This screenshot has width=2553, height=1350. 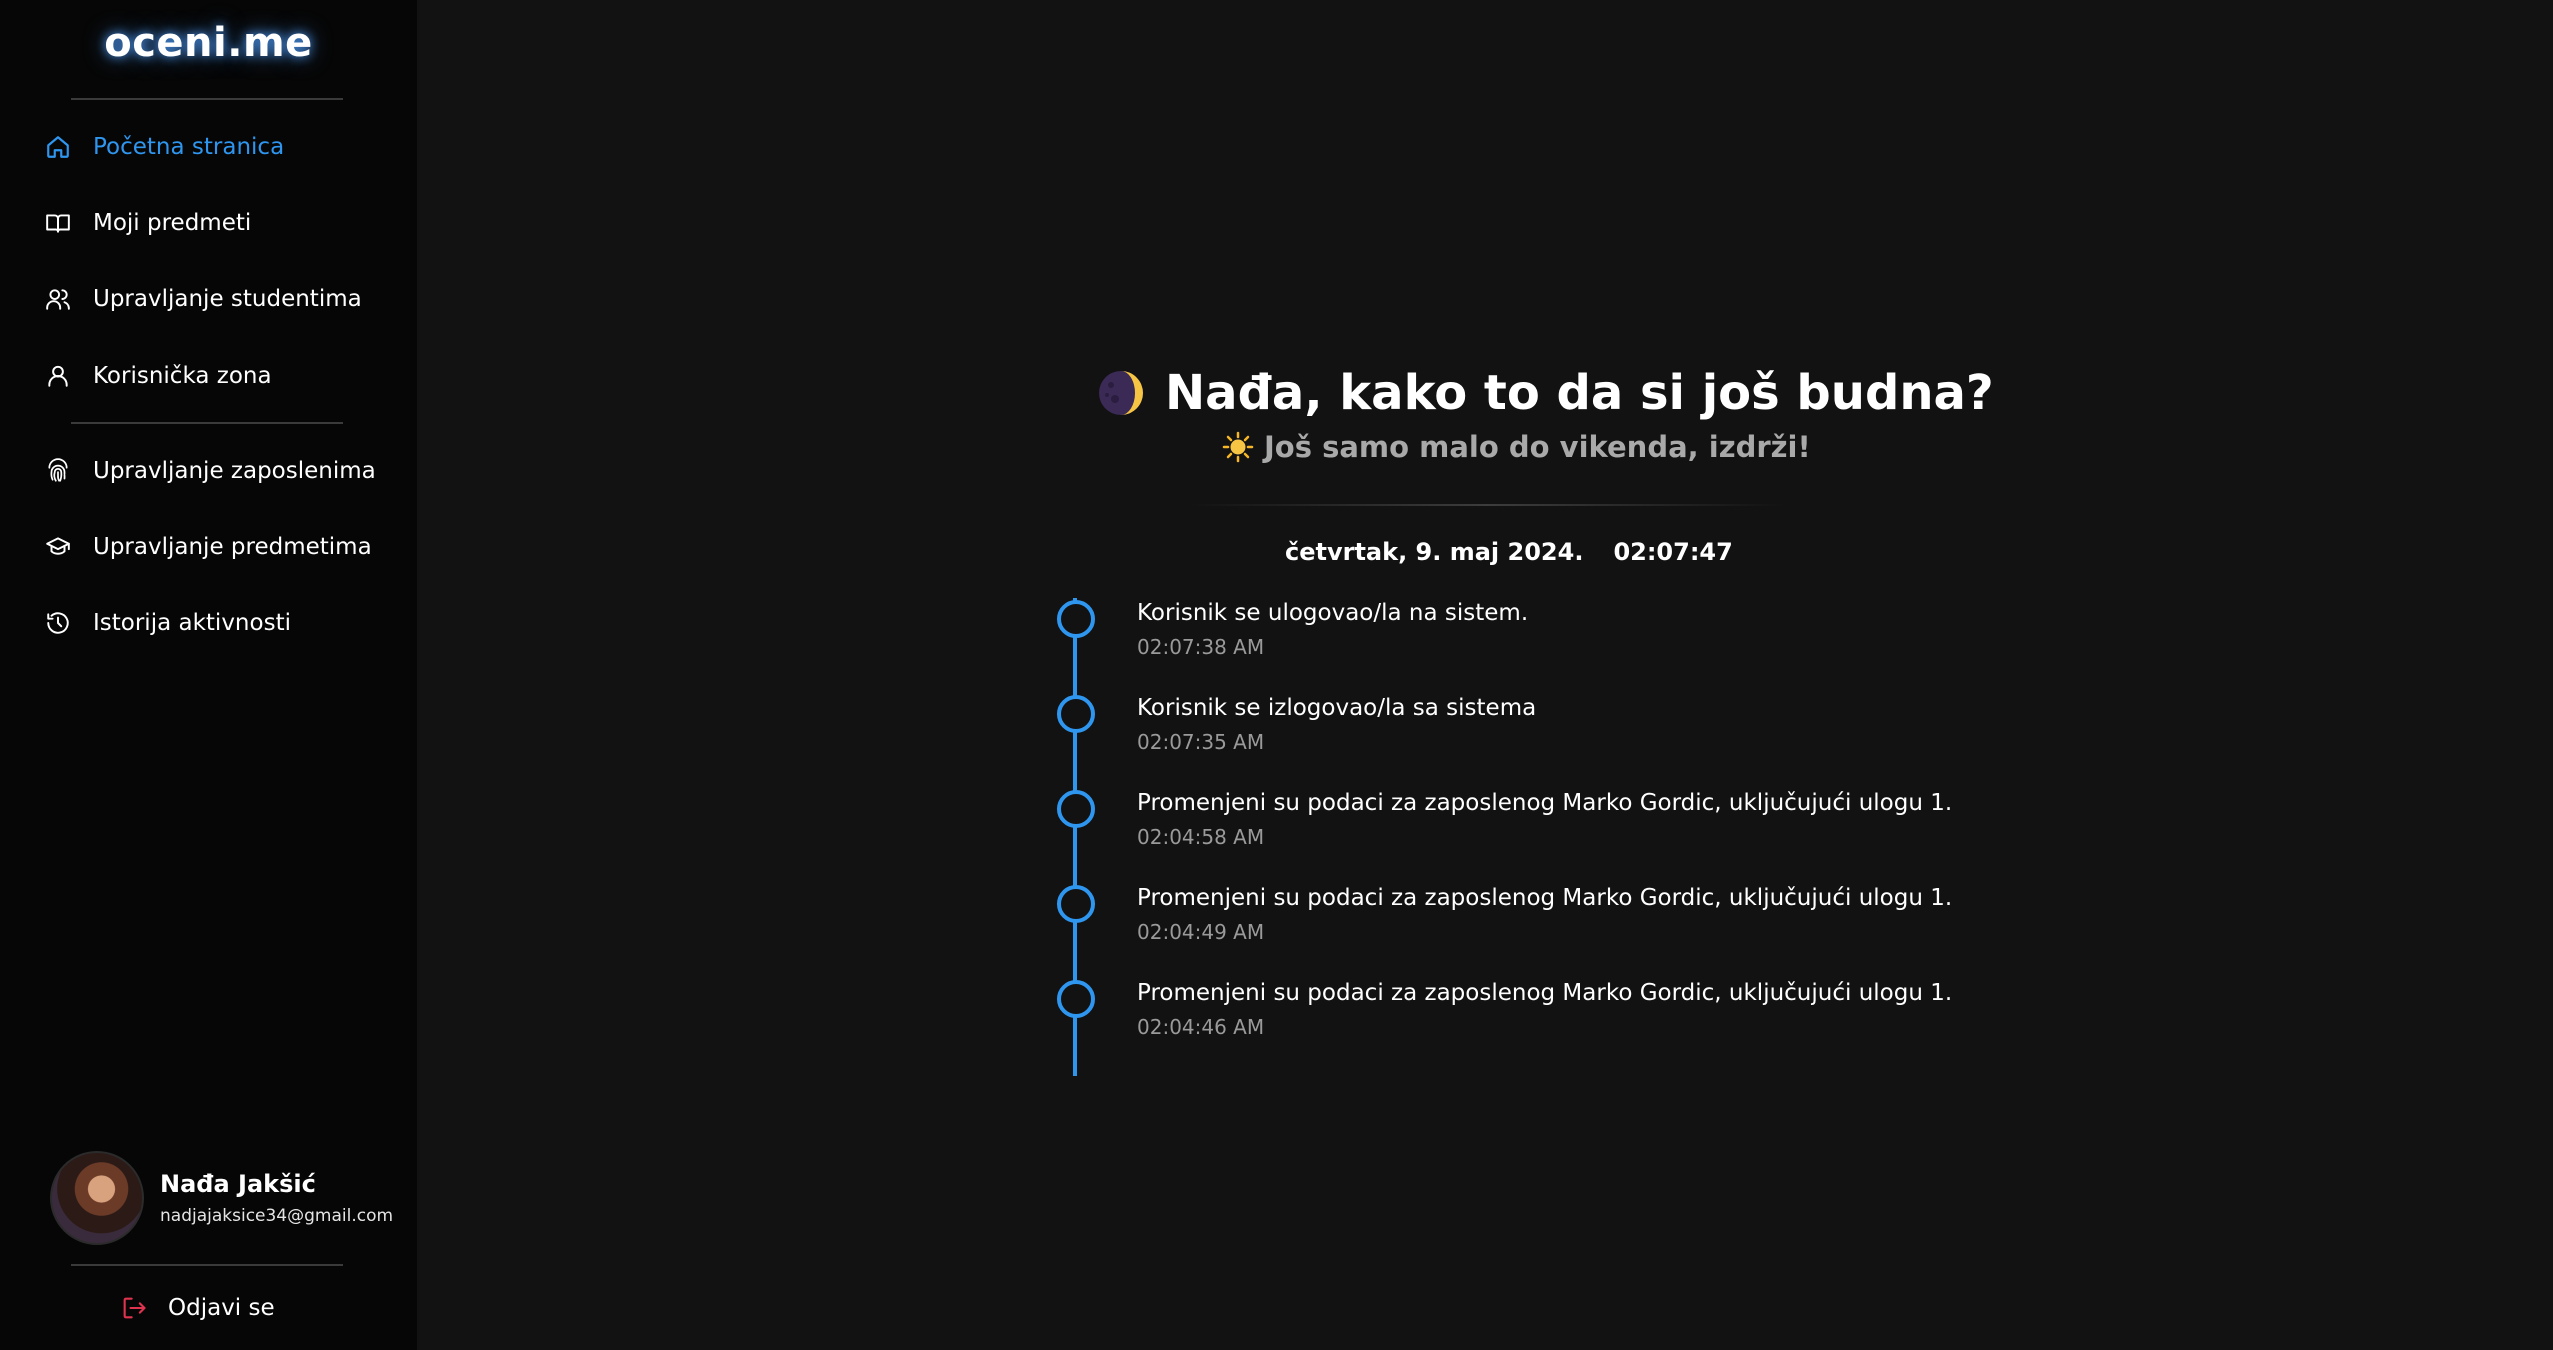 I want to click on user-icon, so click(x=58, y=376).